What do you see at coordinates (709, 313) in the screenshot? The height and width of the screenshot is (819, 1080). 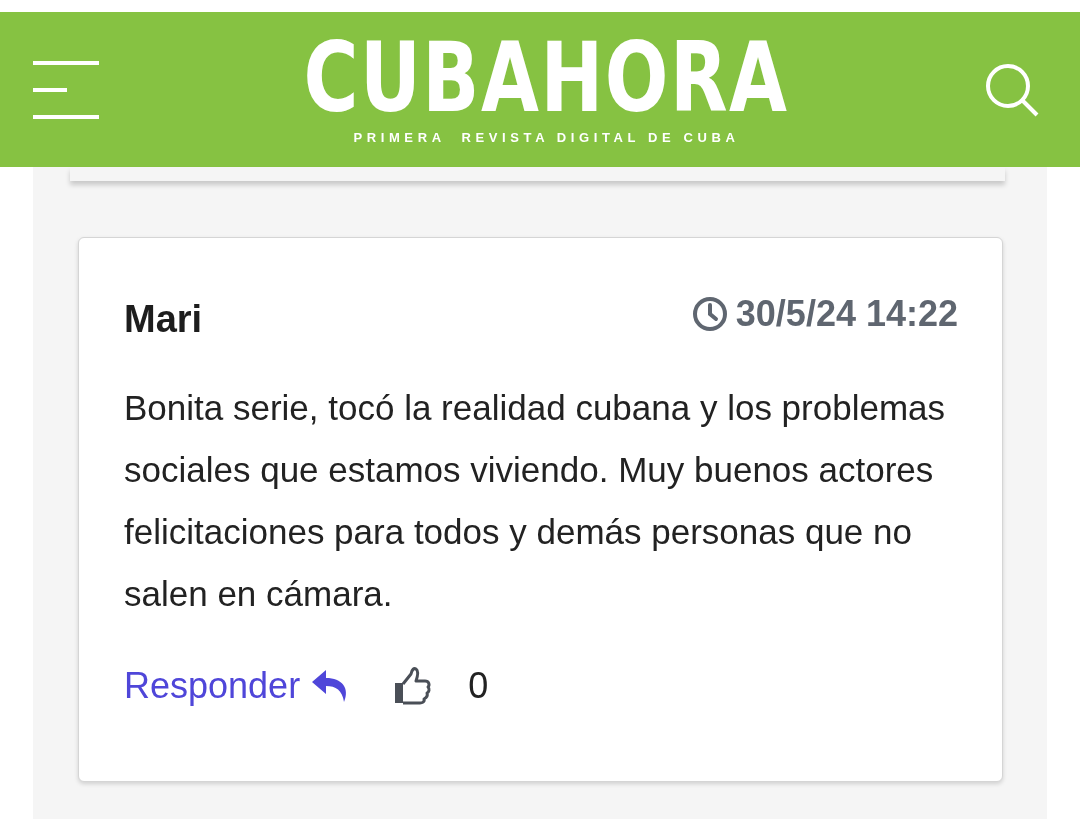 I see `clock-icon` at bounding box center [709, 313].